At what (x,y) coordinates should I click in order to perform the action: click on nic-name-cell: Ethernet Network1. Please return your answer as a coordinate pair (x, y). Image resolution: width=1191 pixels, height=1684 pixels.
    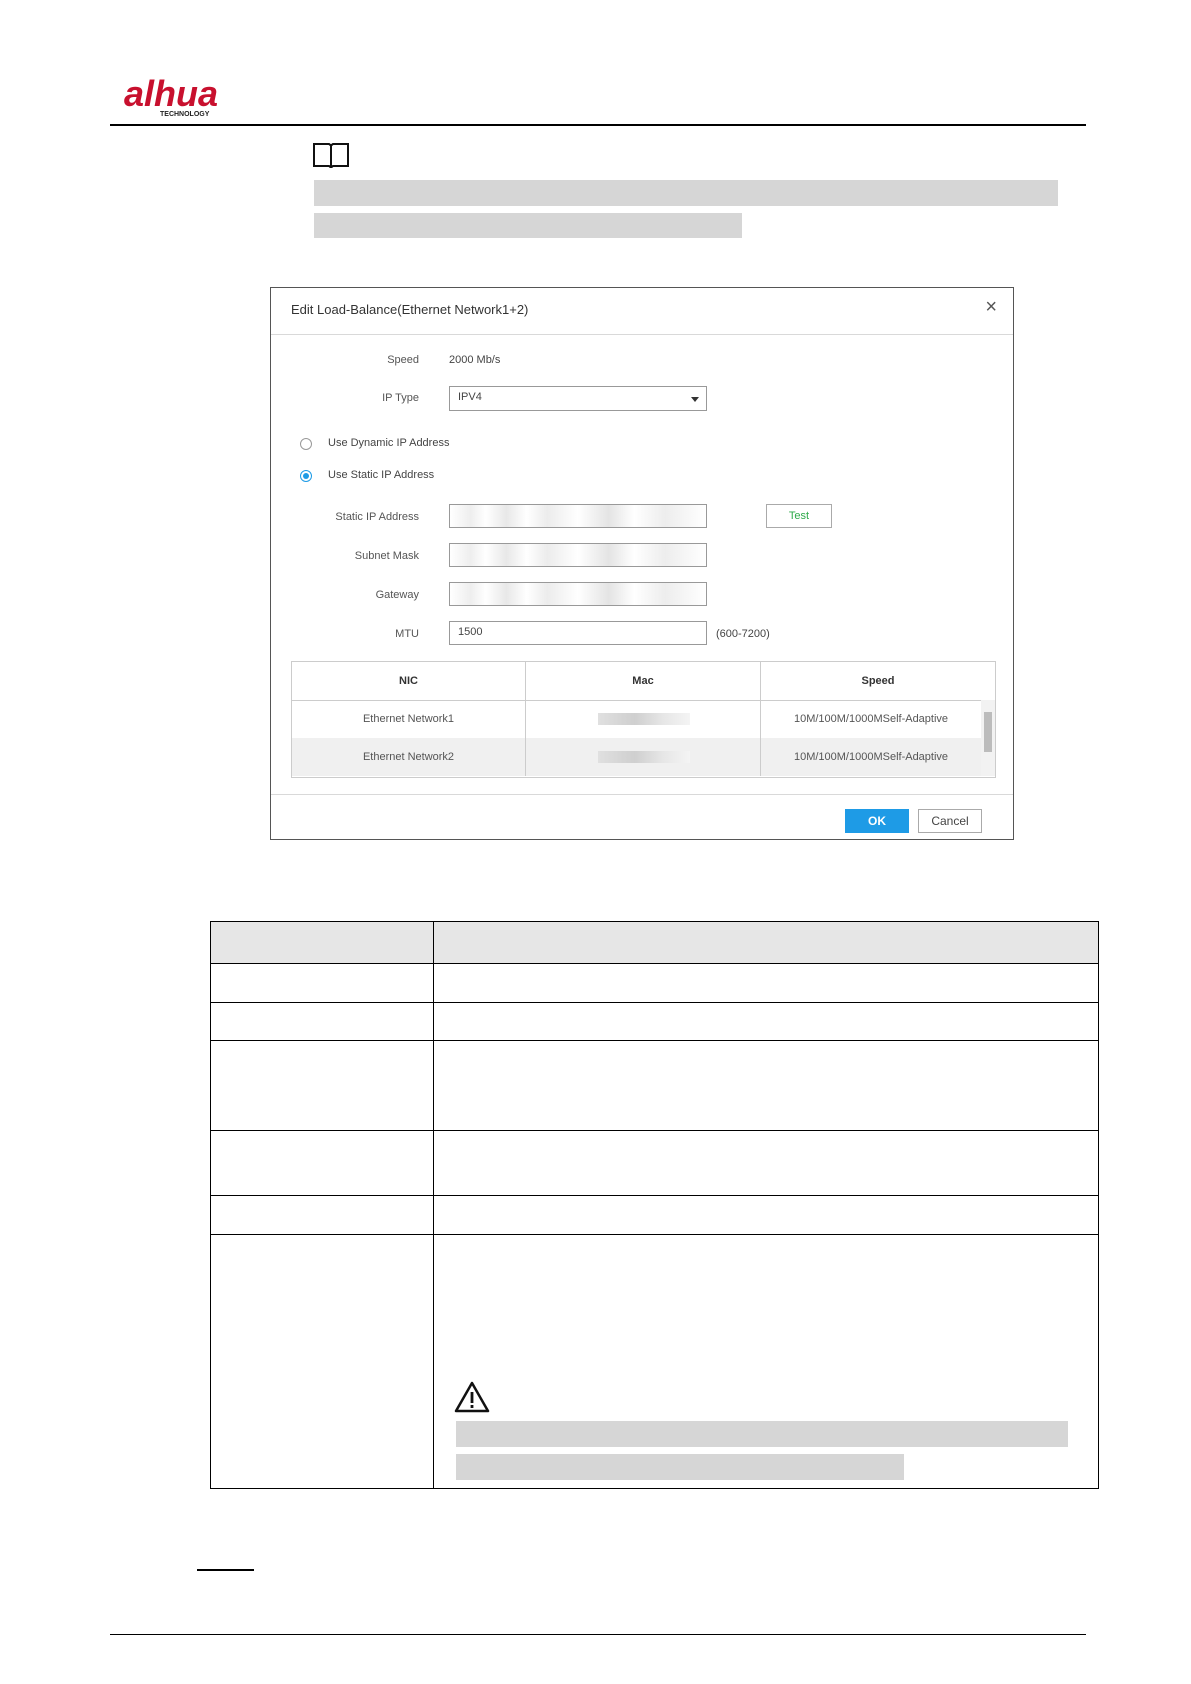
    Looking at the image, I should click on (409, 719).